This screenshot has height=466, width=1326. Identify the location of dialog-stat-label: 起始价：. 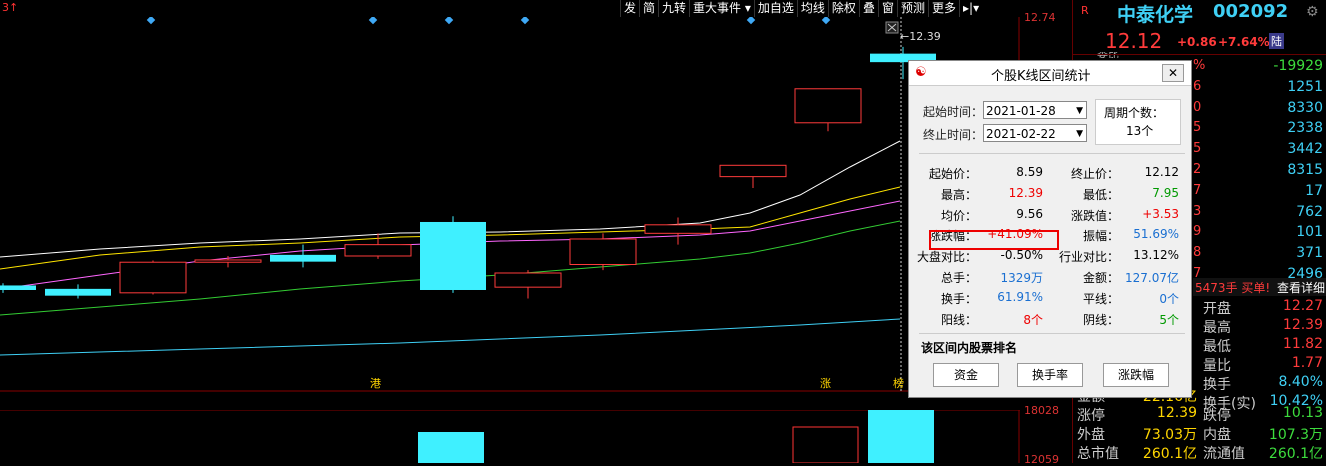
(952, 174).